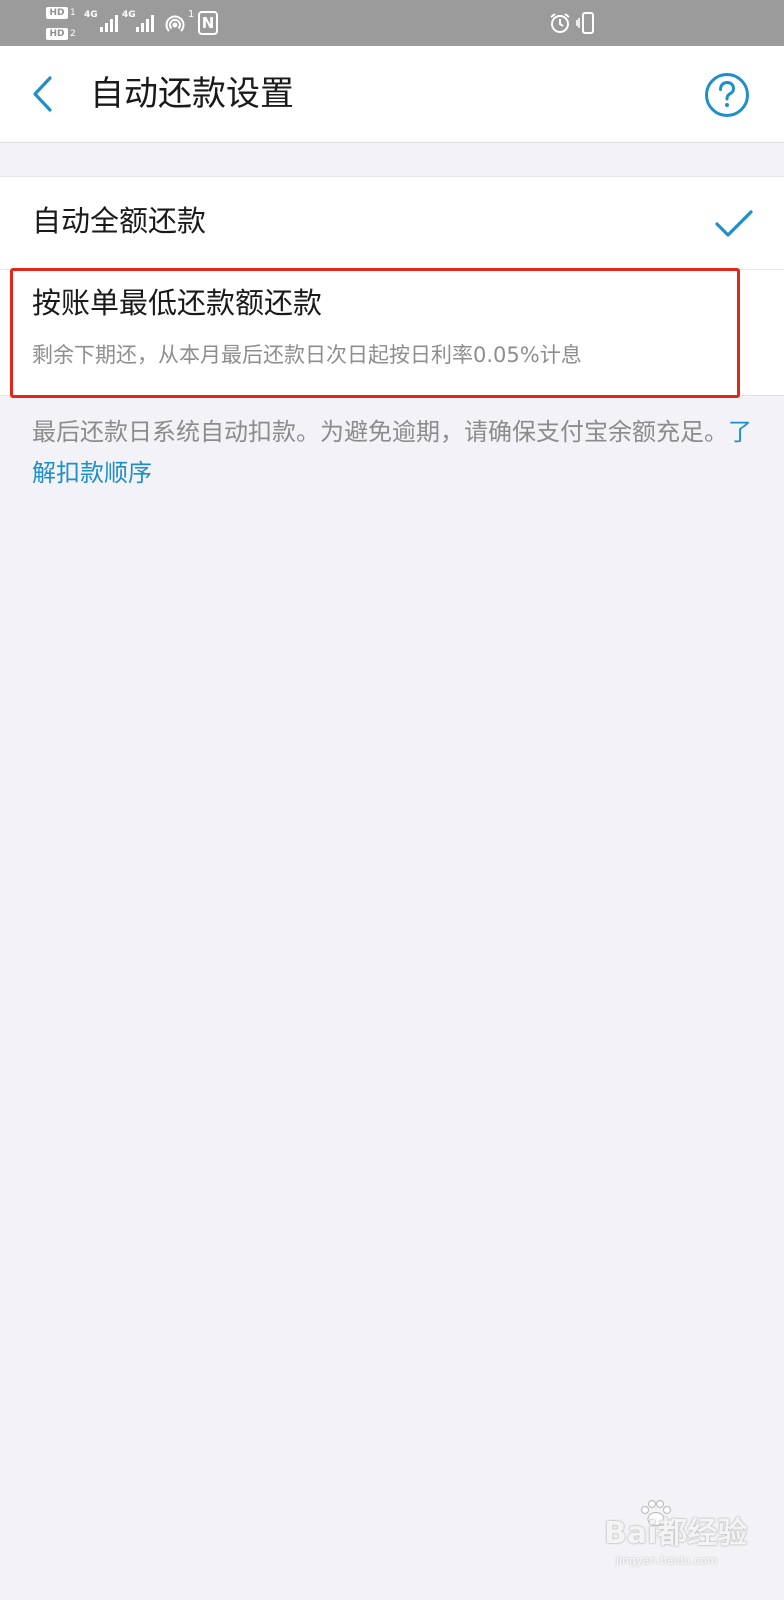 The image size is (784, 1600). I want to click on nfc-icon: N, so click(208, 23).